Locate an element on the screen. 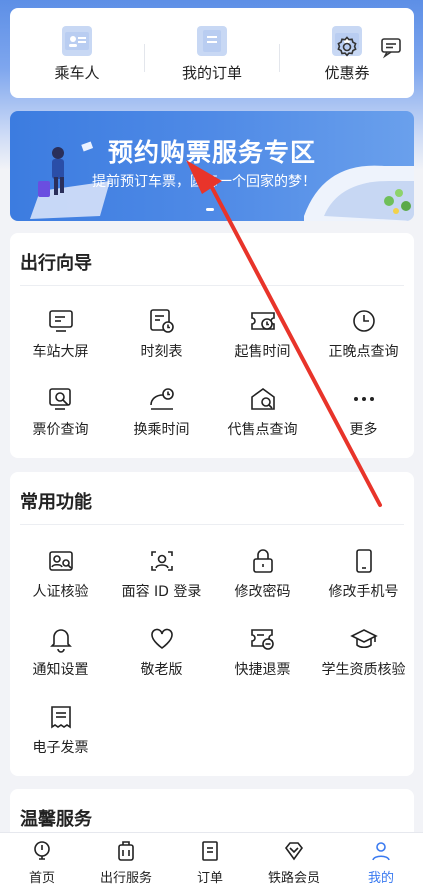  student-verify-label: 学生资质核验 is located at coordinates (363, 670).